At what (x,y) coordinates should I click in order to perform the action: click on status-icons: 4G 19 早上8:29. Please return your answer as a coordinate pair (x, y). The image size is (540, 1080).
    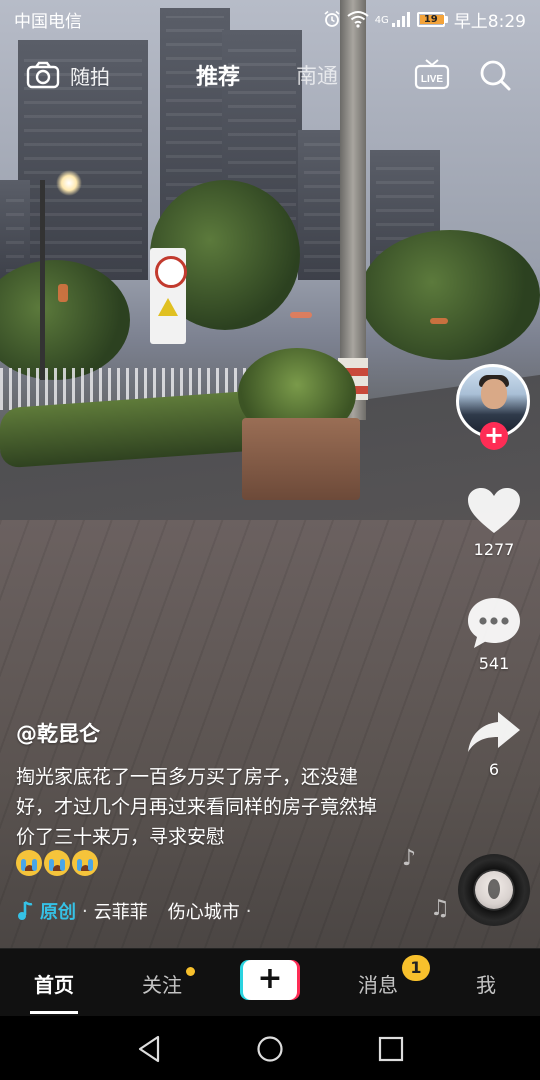
    Looking at the image, I should click on (424, 19).